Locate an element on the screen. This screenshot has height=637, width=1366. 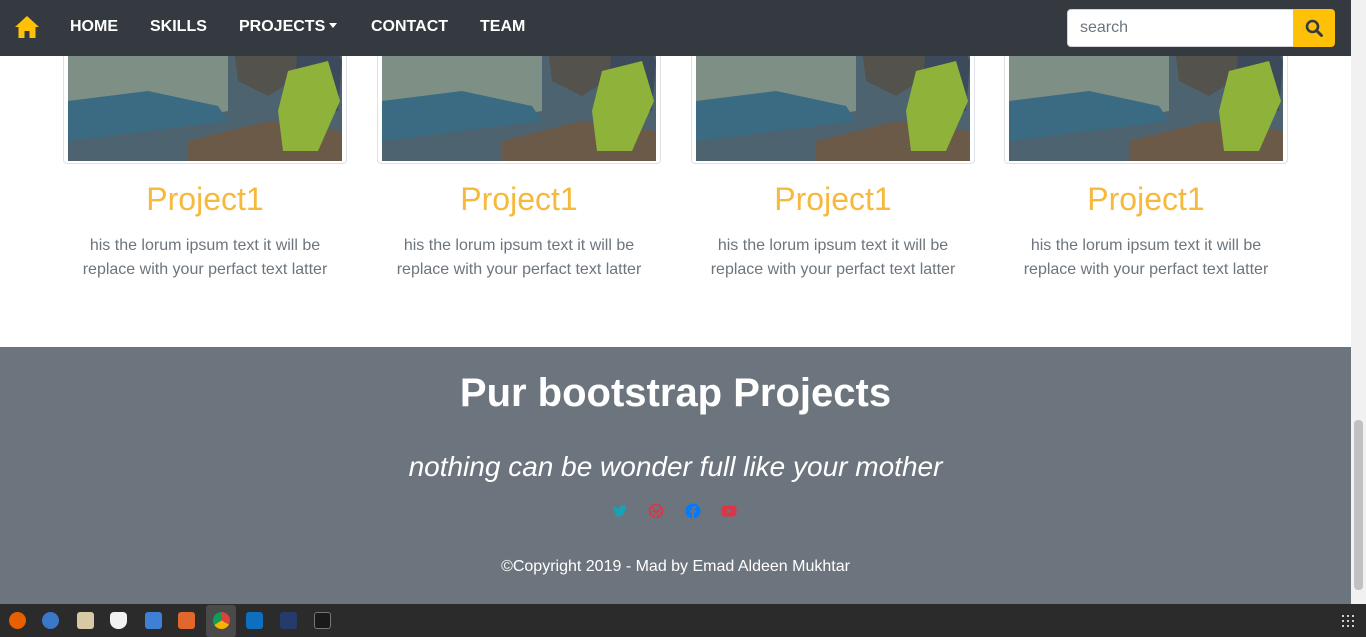
nav-skills-link: SKILLS is located at coordinates (178, 27).